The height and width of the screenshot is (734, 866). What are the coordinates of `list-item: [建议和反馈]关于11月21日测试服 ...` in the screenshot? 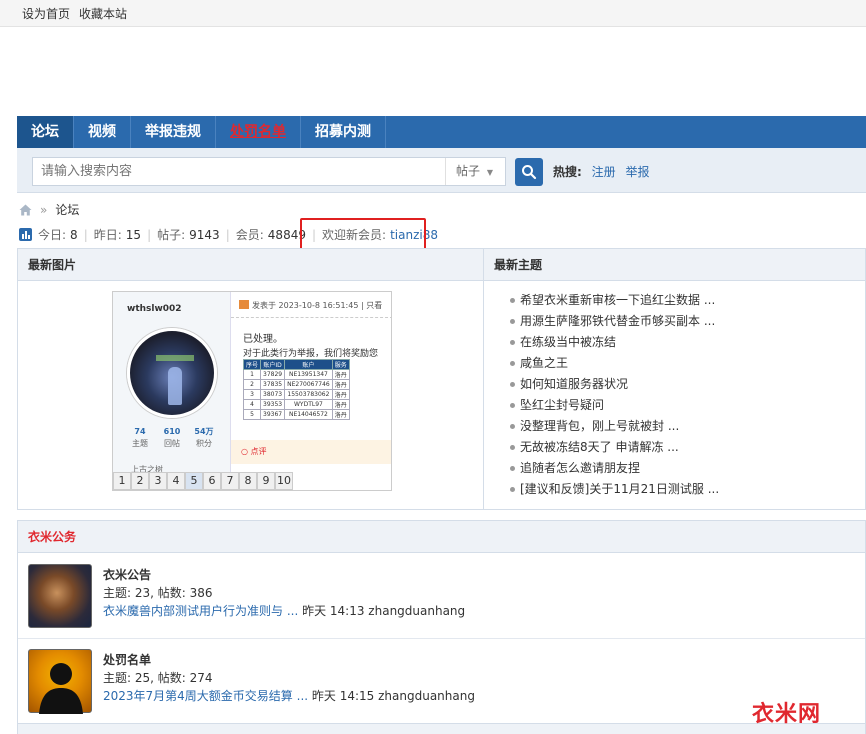 It's located at (614, 489).